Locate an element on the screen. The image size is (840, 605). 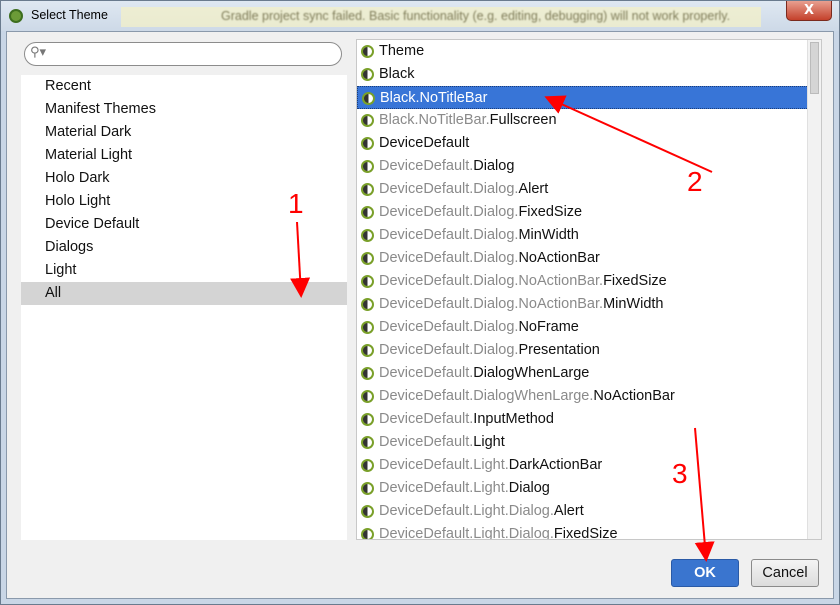
theme-name: Fullscreen is located at coordinates (523, 120).